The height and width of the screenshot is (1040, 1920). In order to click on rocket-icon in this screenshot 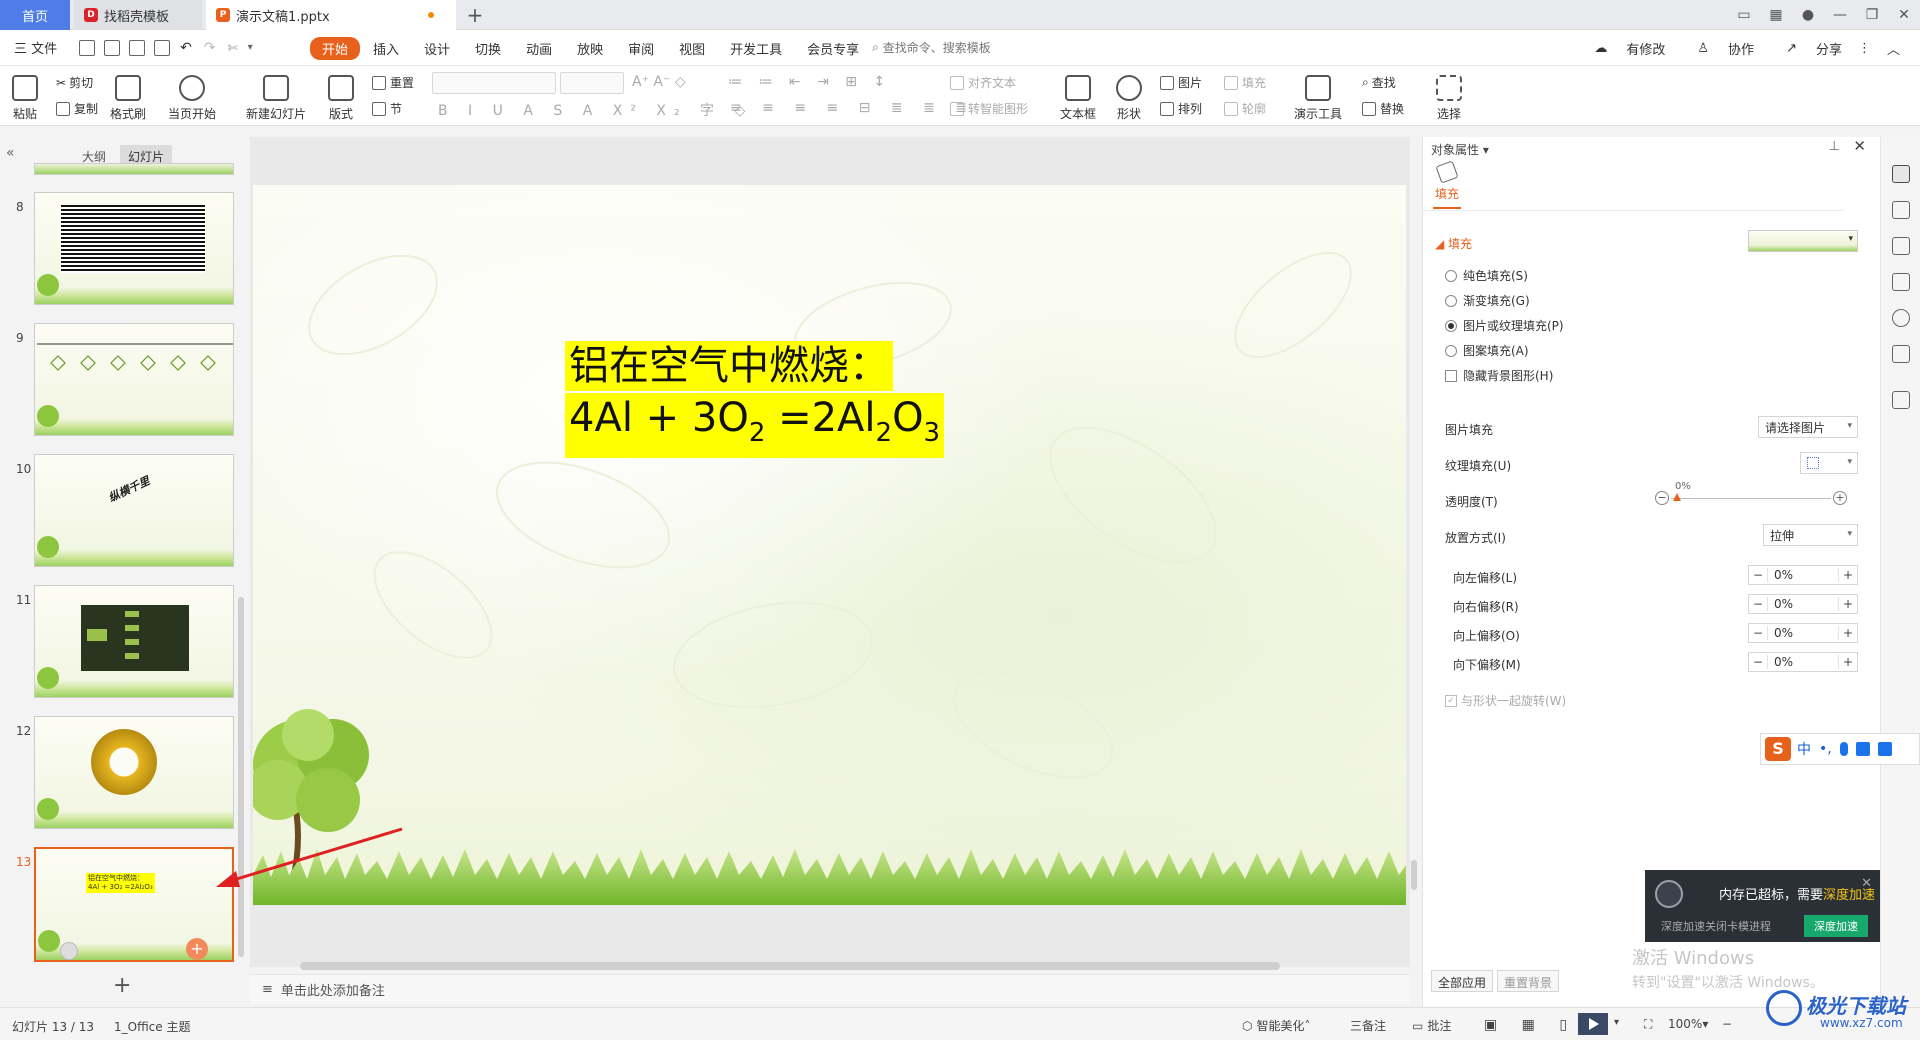, I will do `click(1901, 400)`.